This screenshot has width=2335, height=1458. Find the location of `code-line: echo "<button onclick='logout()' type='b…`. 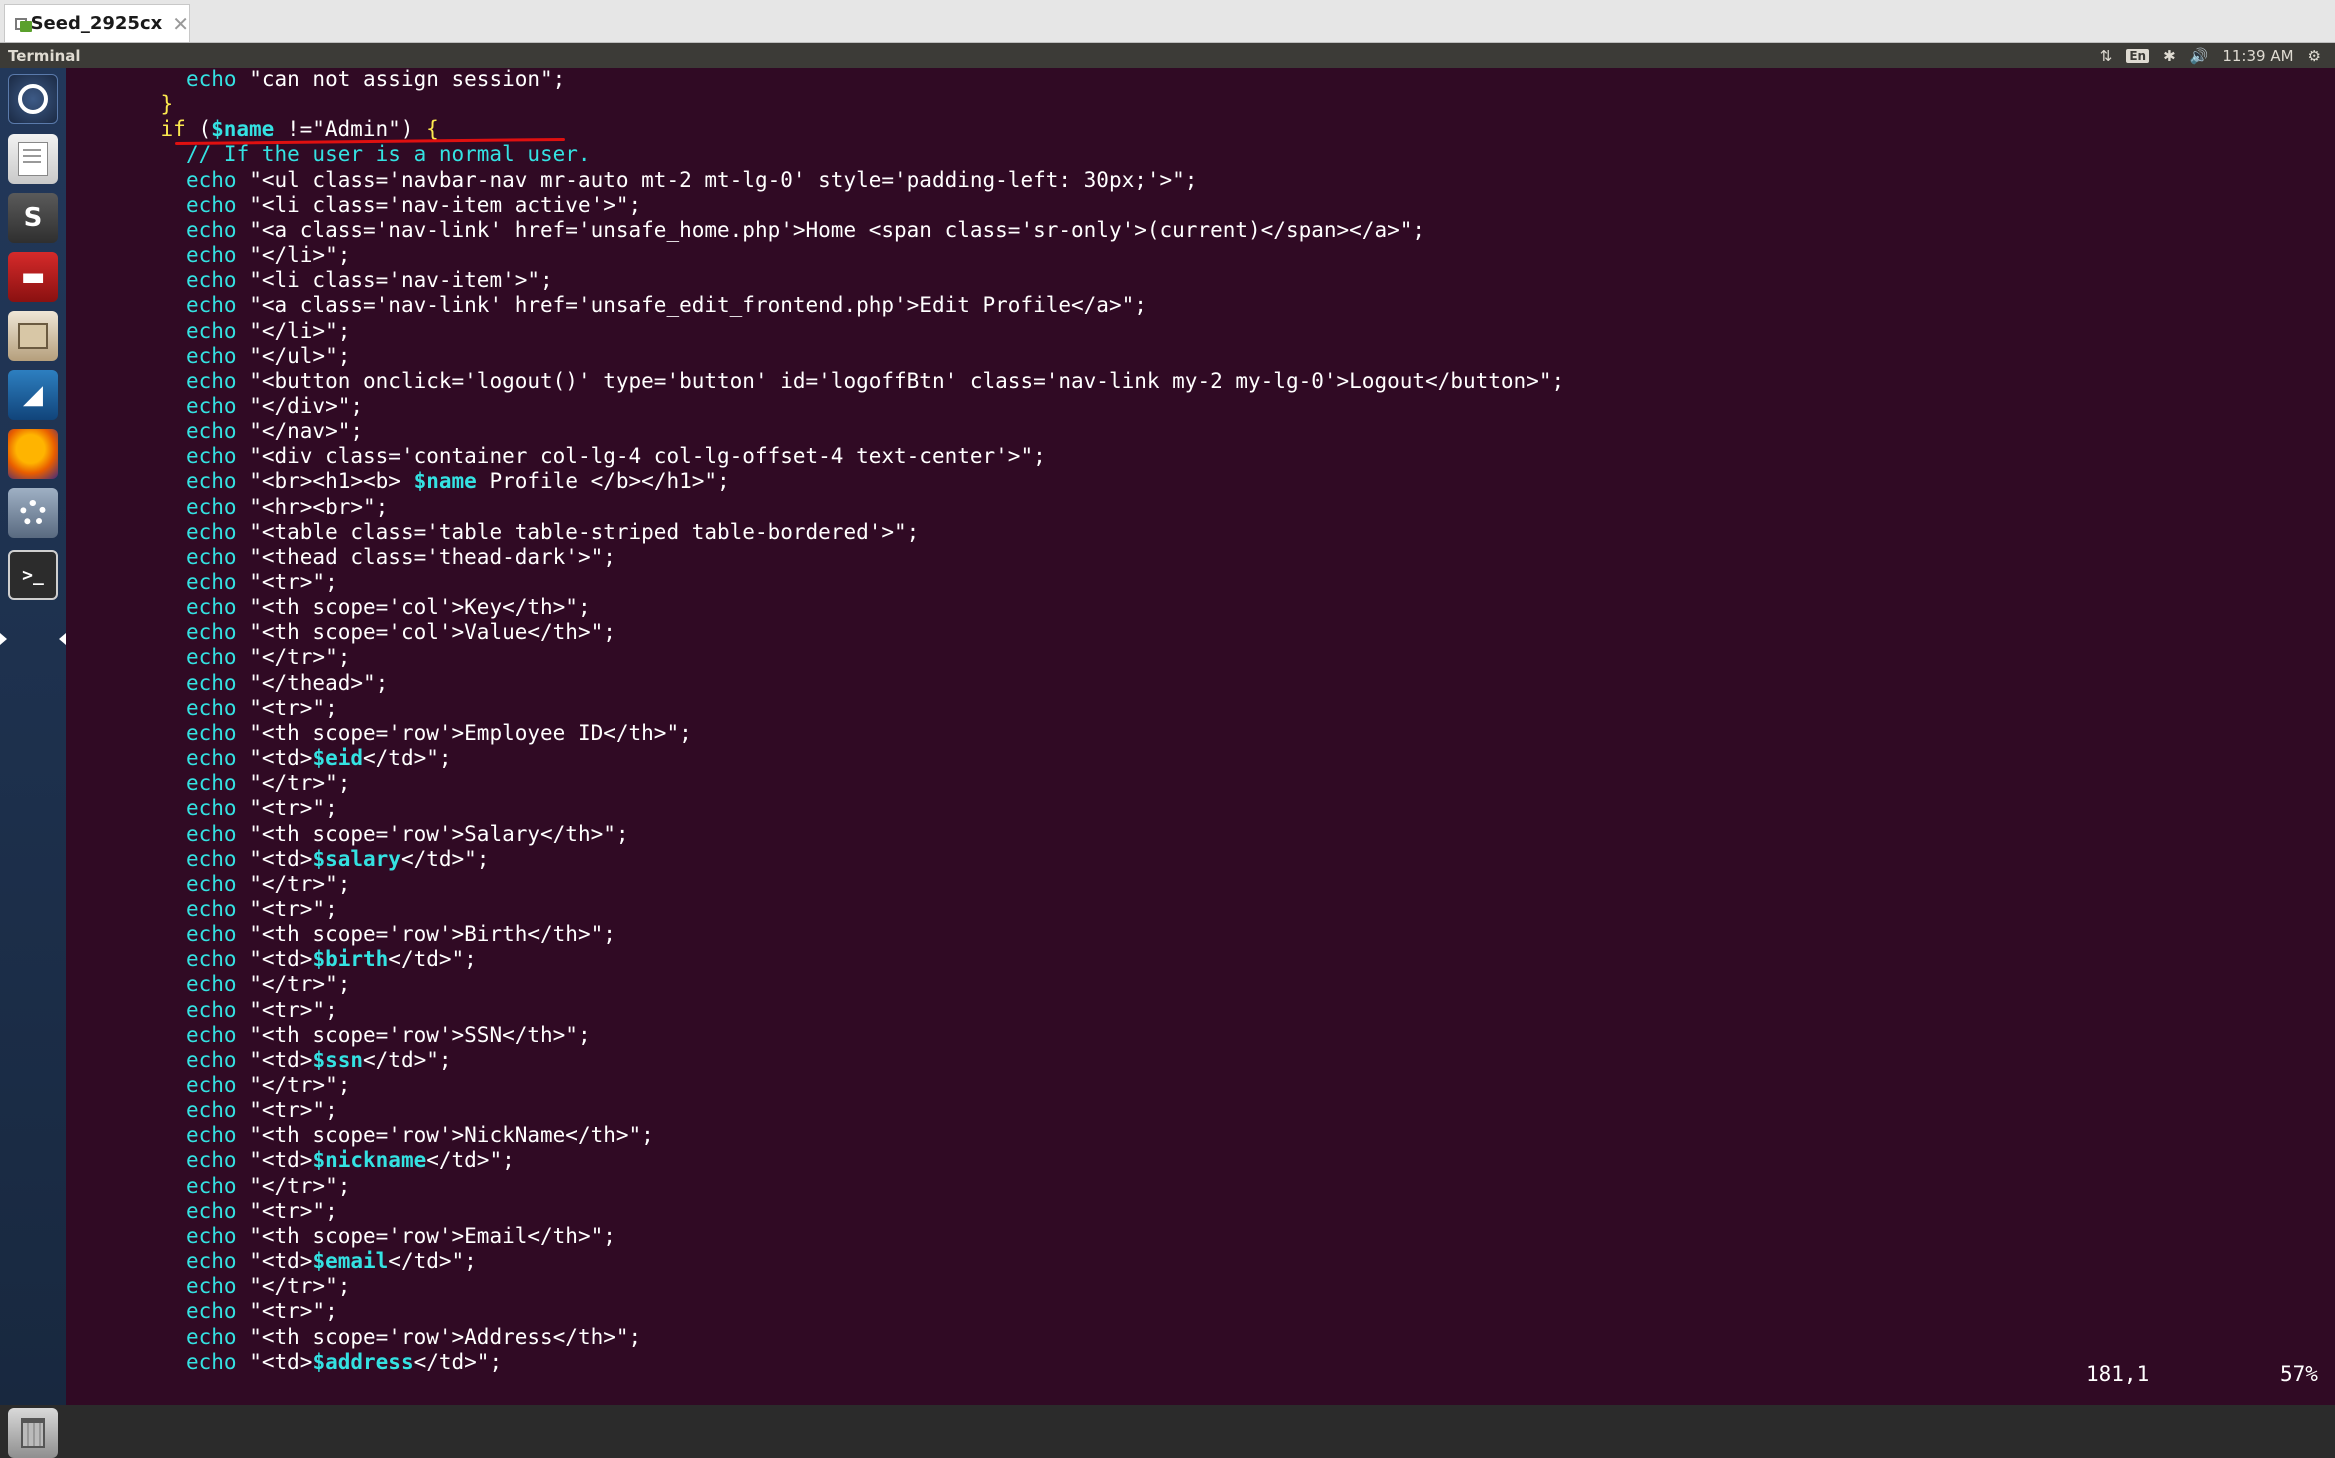

code-line: echo "<button onclick='logout()' type='b… is located at coordinates (875, 381).